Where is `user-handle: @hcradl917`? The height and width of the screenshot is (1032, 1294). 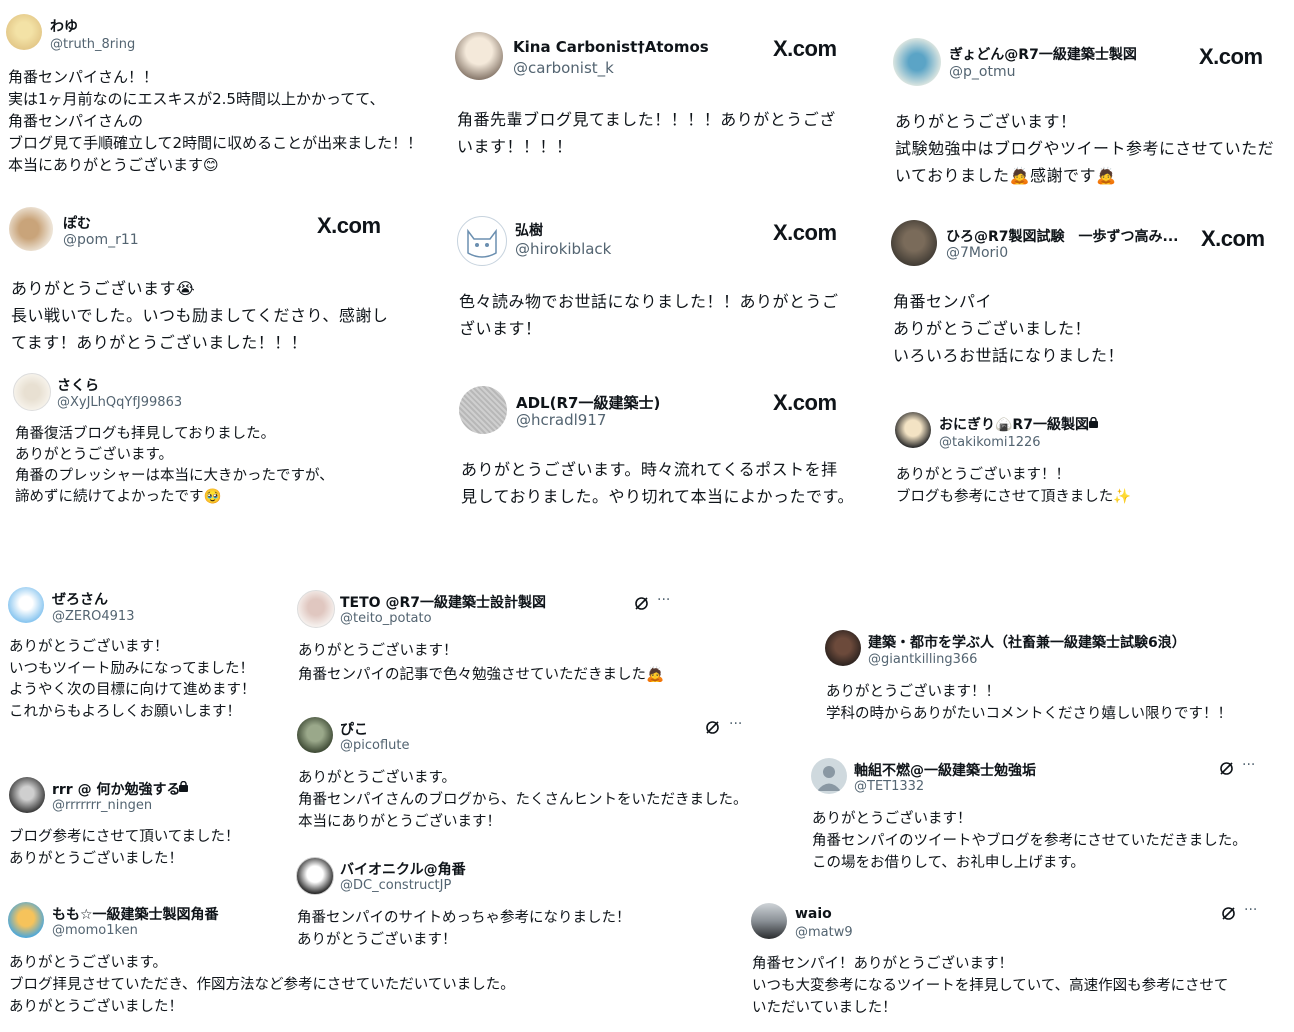
user-handle: @hcradl917 is located at coordinates (561, 420).